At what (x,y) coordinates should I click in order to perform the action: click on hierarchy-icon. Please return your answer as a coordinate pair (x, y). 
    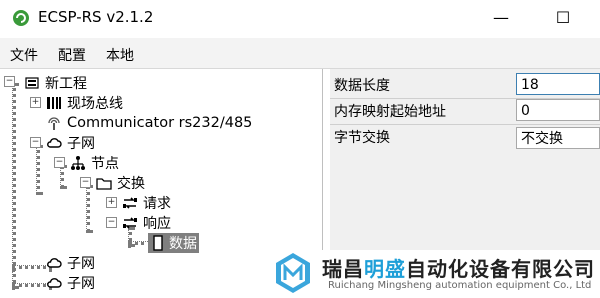
    Looking at the image, I should click on (78, 163).